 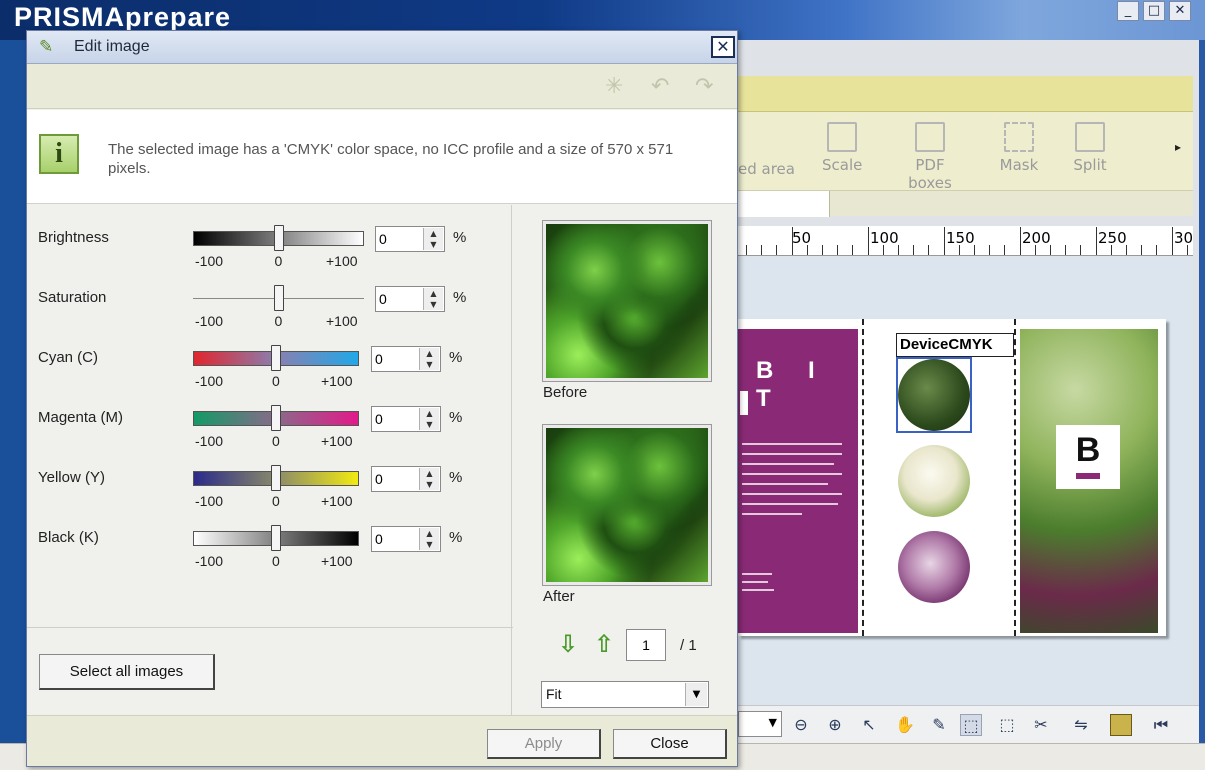 I want to click on hand-icon: ✋, so click(x=905, y=725).